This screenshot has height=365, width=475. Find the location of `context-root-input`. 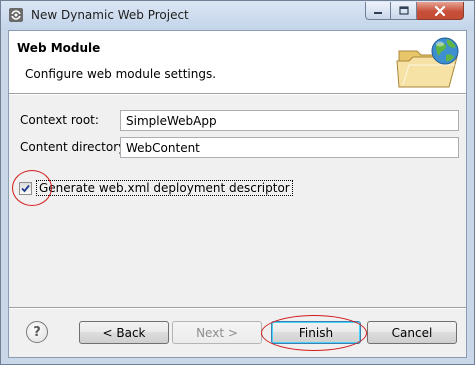

context-root-input is located at coordinates (289, 120).